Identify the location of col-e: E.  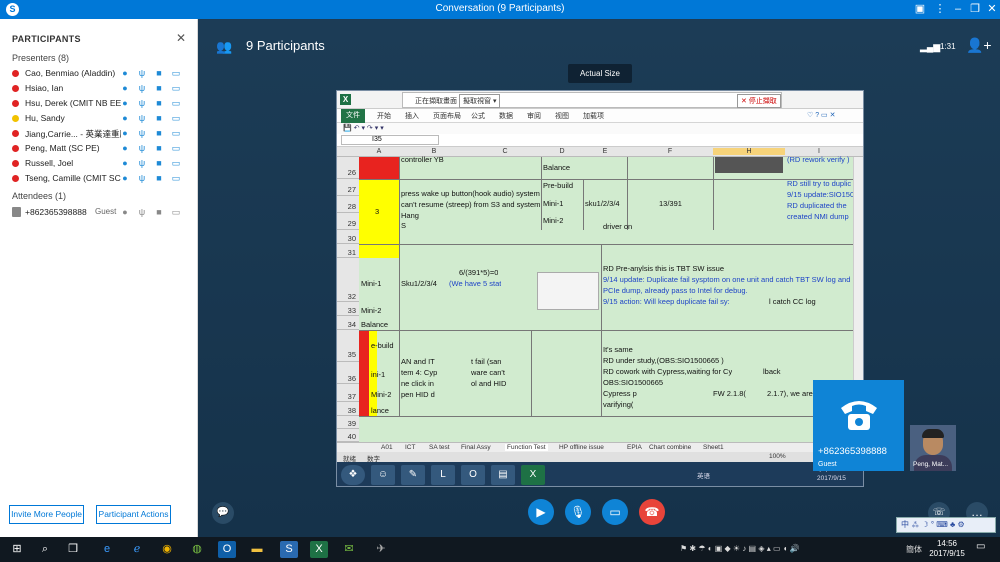
(605, 151).